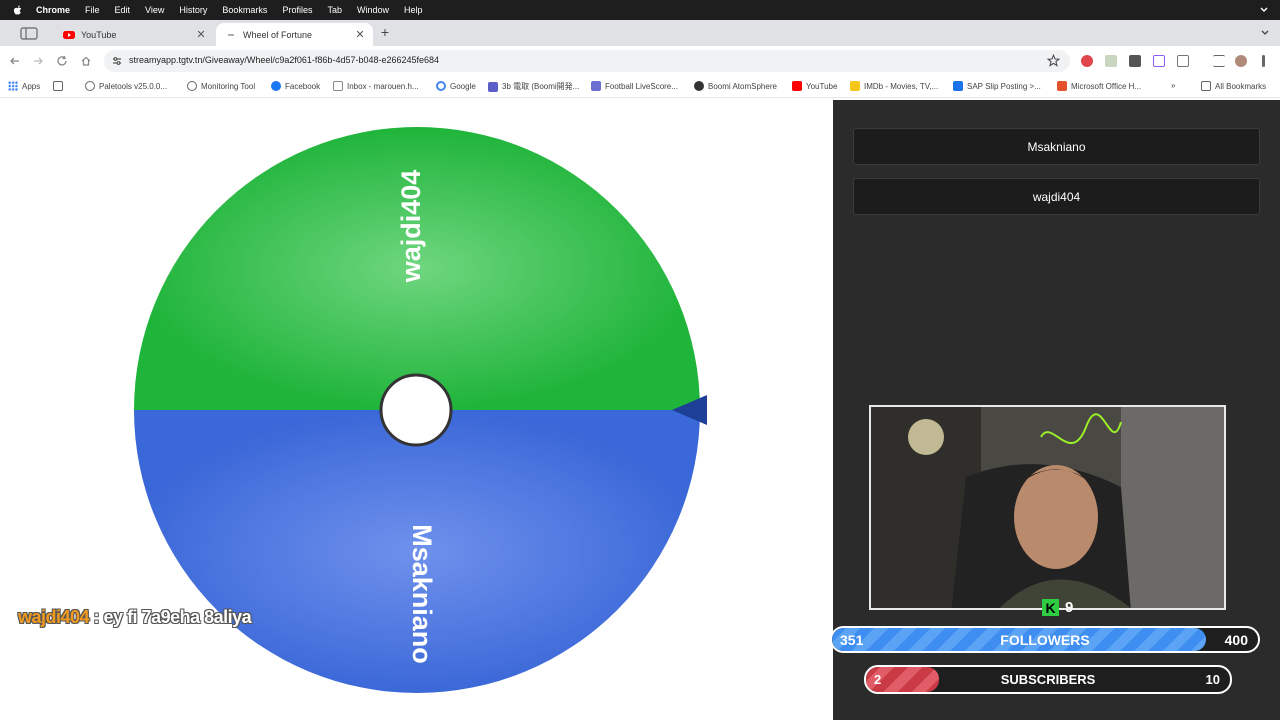 This screenshot has width=1280, height=720. I want to click on bookmark-label: Google, so click(463, 86).